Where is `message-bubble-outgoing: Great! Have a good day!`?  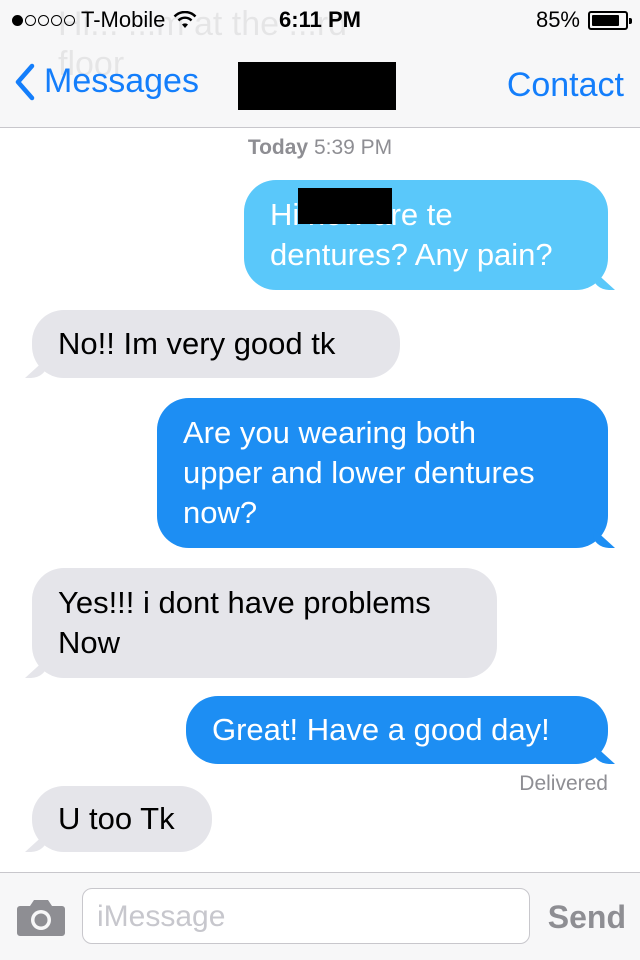
message-bubble-outgoing: Great! Have a good day! is located at coordinates (397, 730).